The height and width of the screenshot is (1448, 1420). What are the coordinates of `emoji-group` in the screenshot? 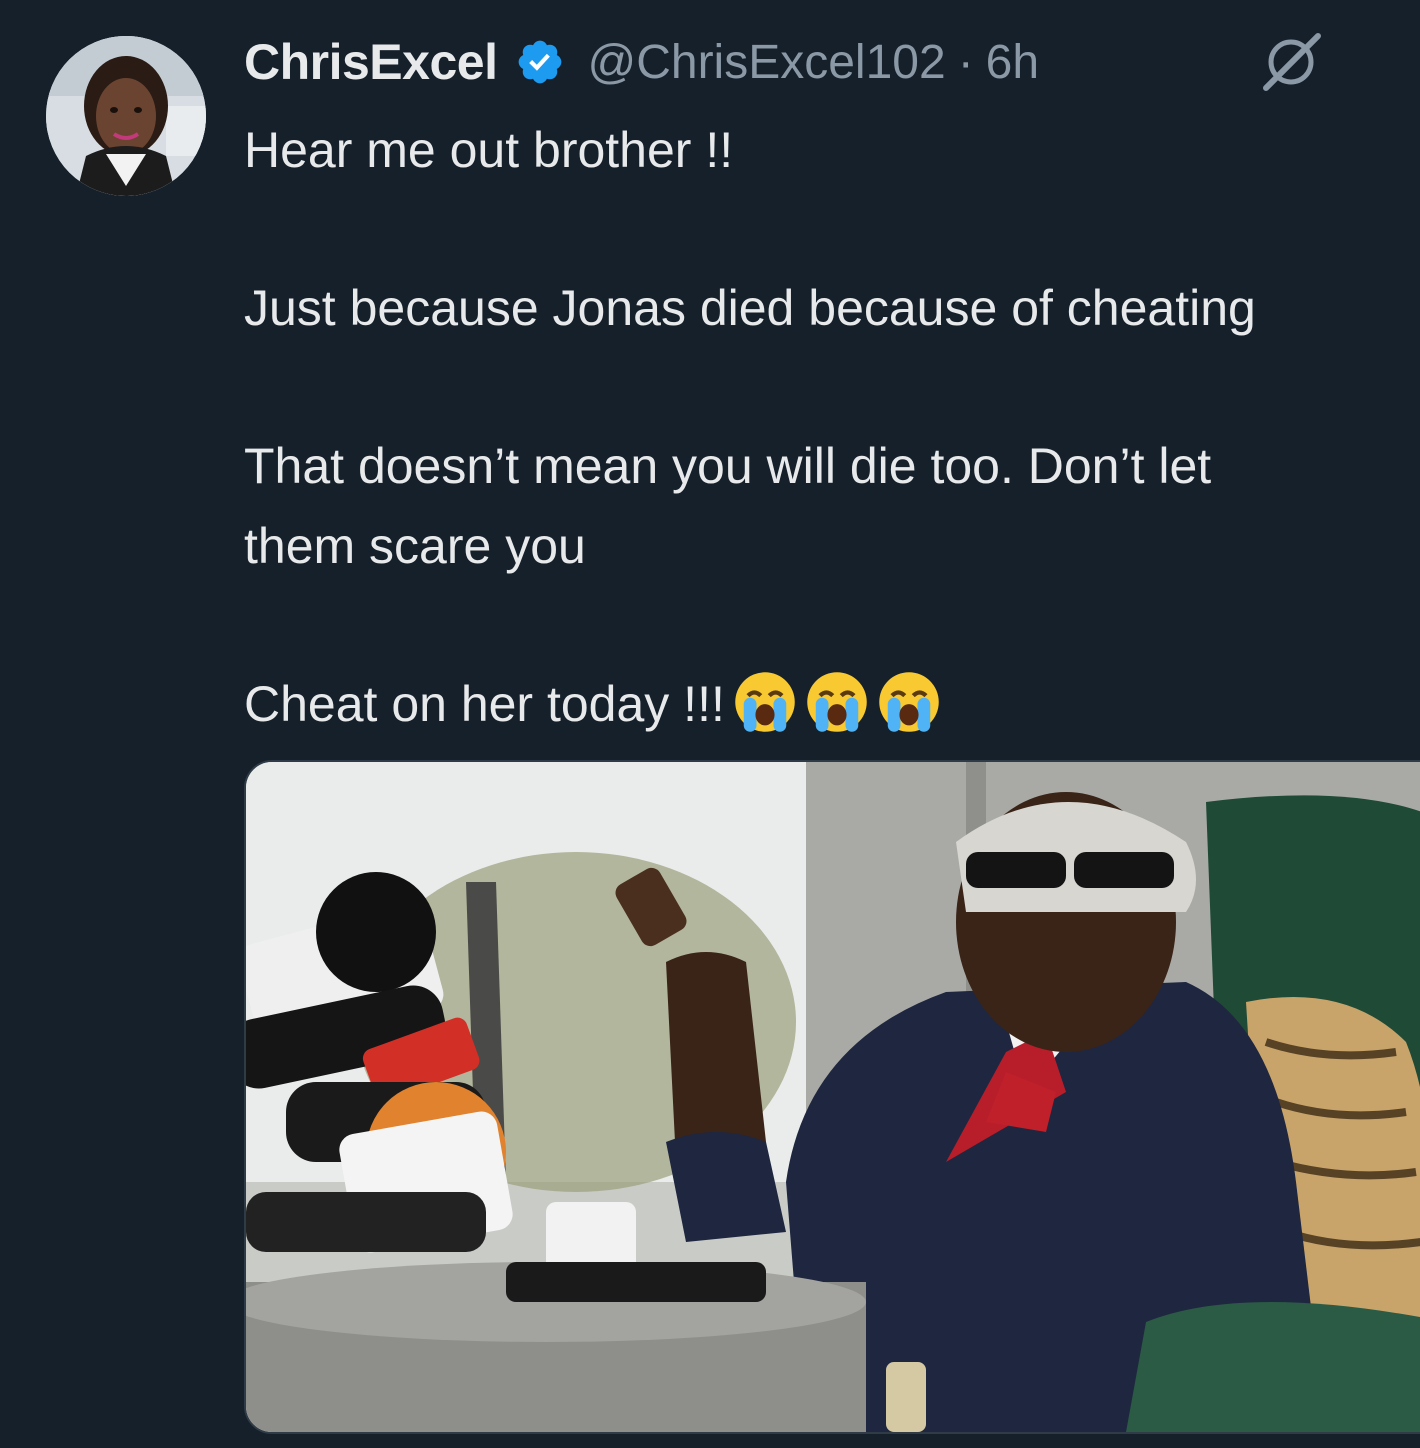 It's located at (837, 702).